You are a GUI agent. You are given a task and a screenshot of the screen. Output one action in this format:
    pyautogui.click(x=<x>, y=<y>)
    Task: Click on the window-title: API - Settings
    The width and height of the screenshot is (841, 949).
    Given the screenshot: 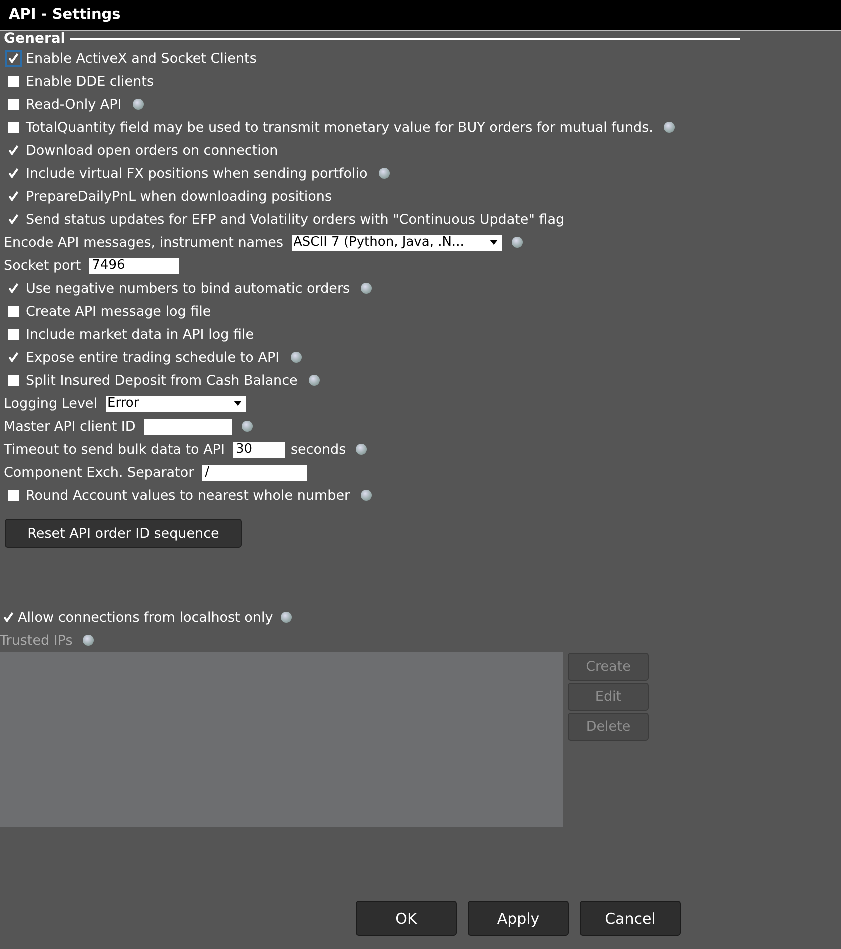 What is the action you would take?
    pyautogui.click(x=420, y=15)
    